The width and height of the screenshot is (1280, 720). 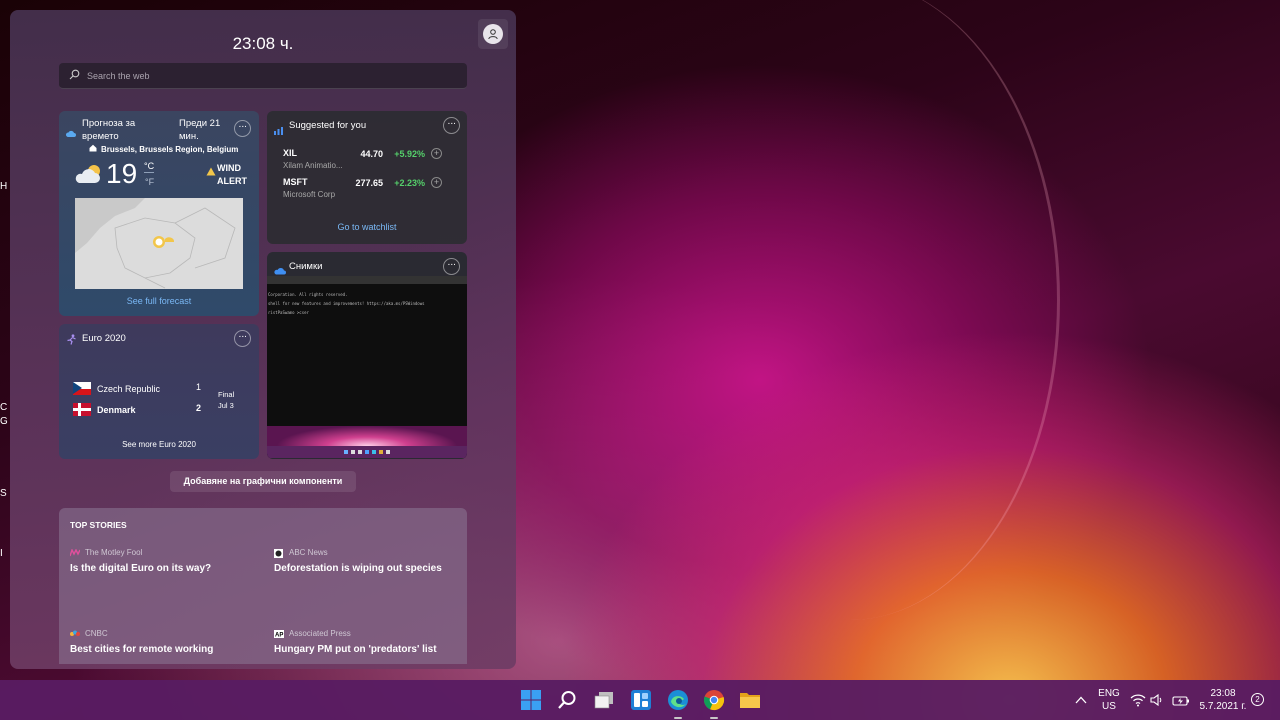 I want to click on team-score: 2, so click(x=199, y=408).